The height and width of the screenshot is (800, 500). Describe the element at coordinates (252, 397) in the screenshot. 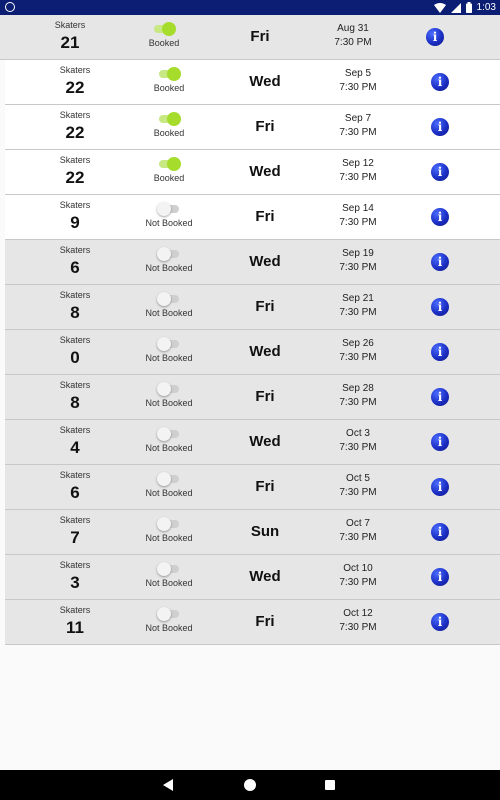

I see `list-item: Skaters 8 Not Booked Fri Sep 28 7:30 PM i` at that location.